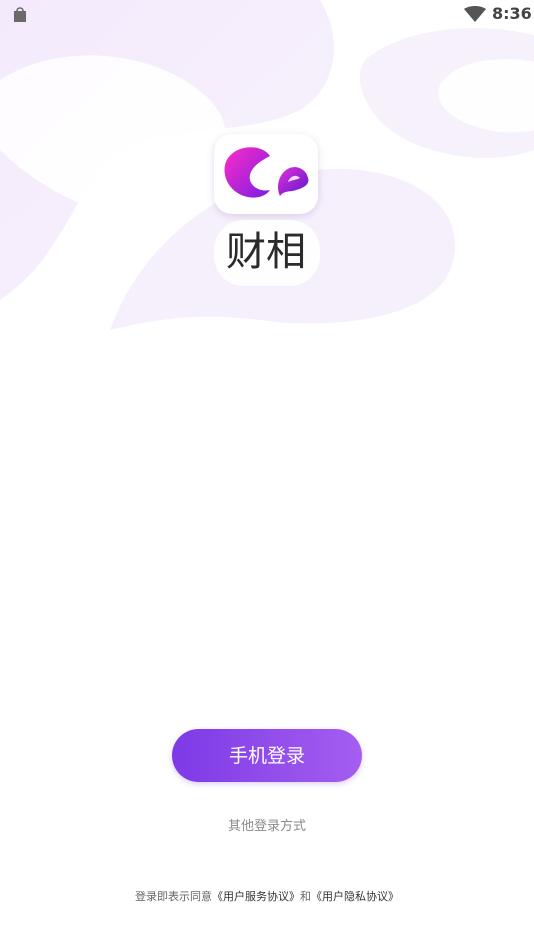 The width and height of the screenshot is (534, 949). I want to click on agreement-prefix: 登录即表示同意, so click(173, 896).